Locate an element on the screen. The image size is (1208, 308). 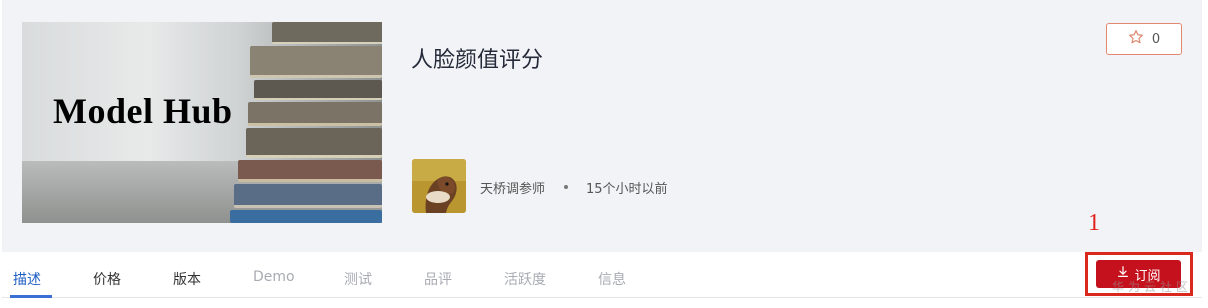
author-avatar is located at coordinates (439, 186).